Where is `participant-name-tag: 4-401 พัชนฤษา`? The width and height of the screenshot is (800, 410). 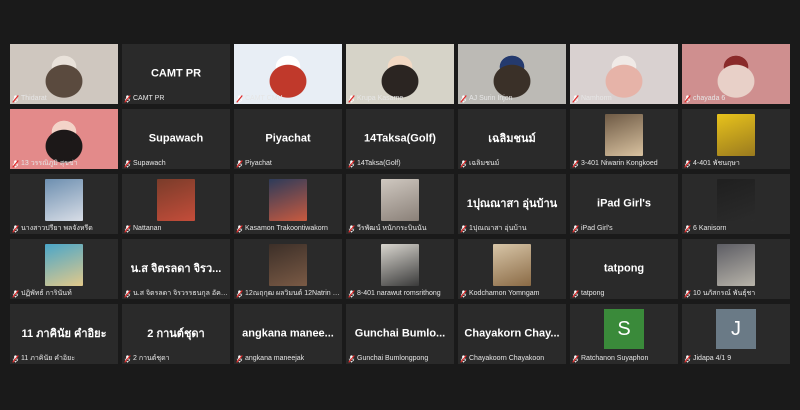 participant-name-tag: 4-401 พัชนฤษา is located at coordinates (736, 163).